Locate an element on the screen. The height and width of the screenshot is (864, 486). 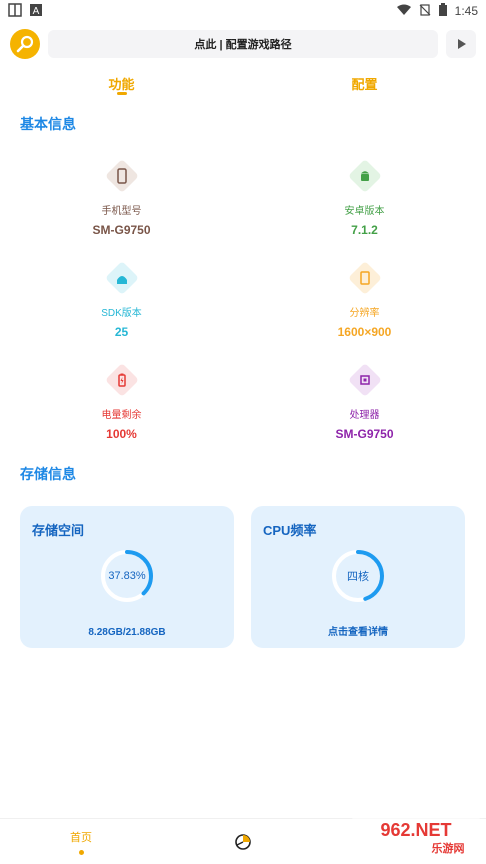
android-icon is located at coordinates (364, 176).